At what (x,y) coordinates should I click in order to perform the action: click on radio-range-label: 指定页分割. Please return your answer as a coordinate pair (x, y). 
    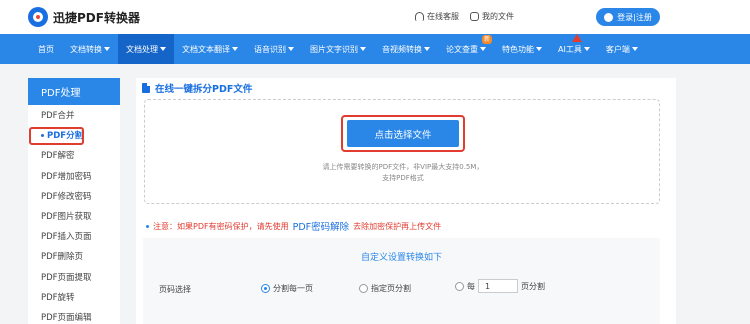
    Looking at the image, I should click on (391, 288).